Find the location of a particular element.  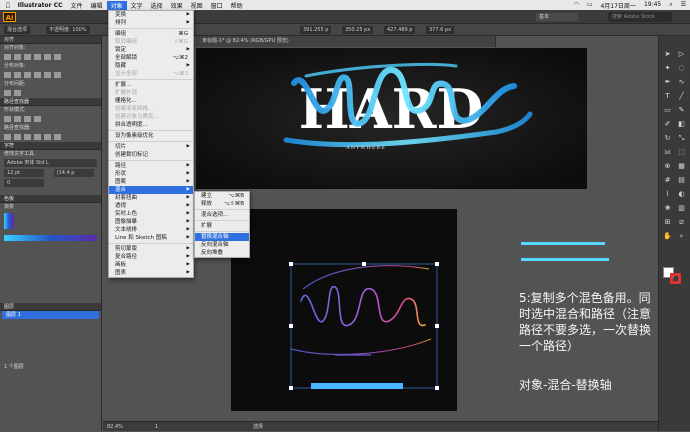

artboard-tool-icon: ⊞ is located at coordinates (667, 222).